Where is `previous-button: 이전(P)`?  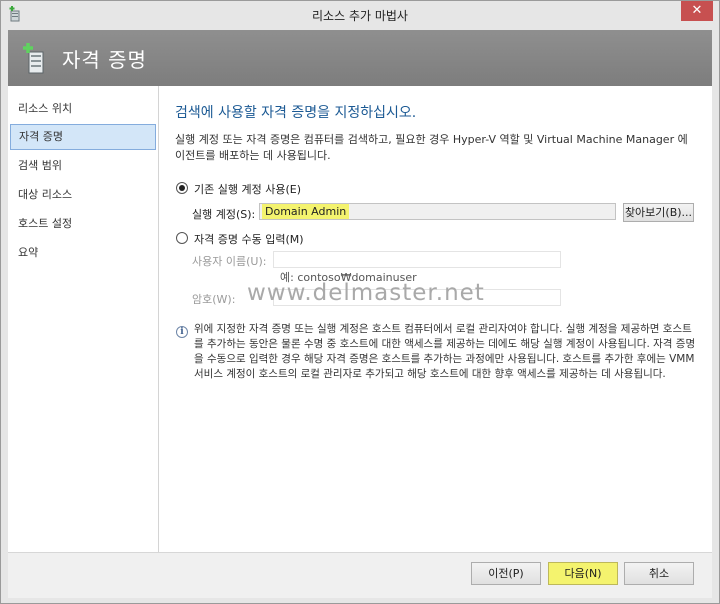 previous-button: 이전(P) is located at coordinates (506, 573).